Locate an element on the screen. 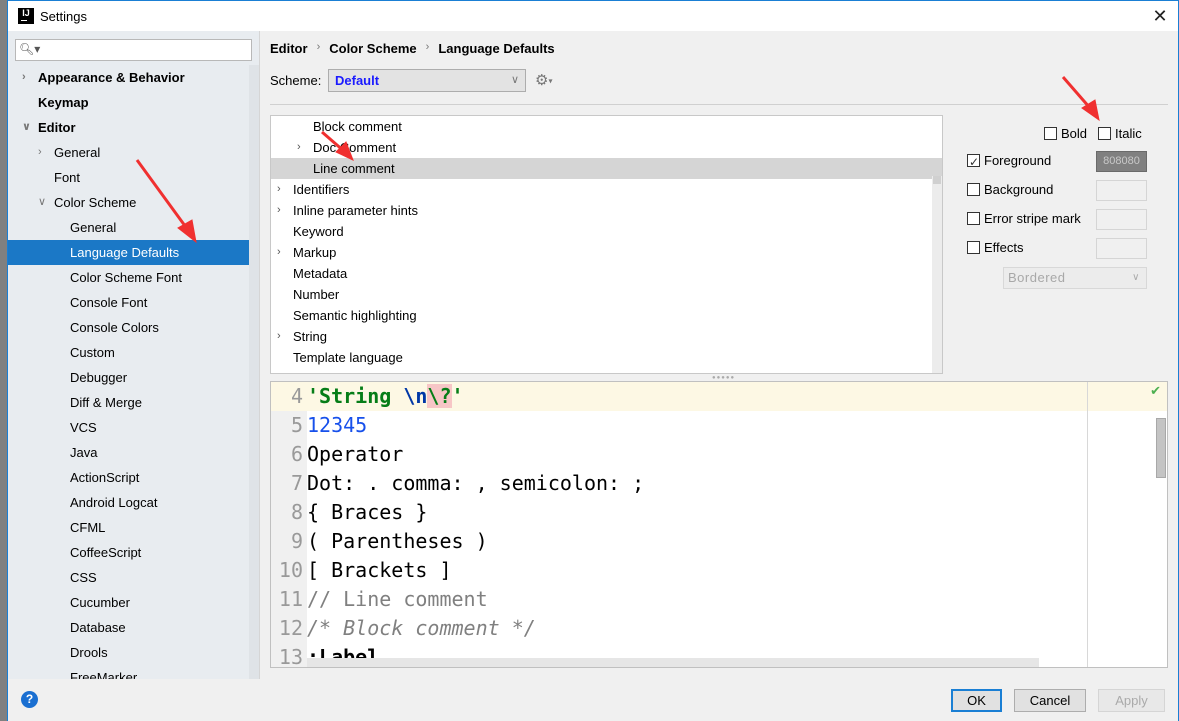 Image resolution: width=1179 pixels, height=721 pixels. attribute-tree-item: Metadata is located at coordinates (606, 273).